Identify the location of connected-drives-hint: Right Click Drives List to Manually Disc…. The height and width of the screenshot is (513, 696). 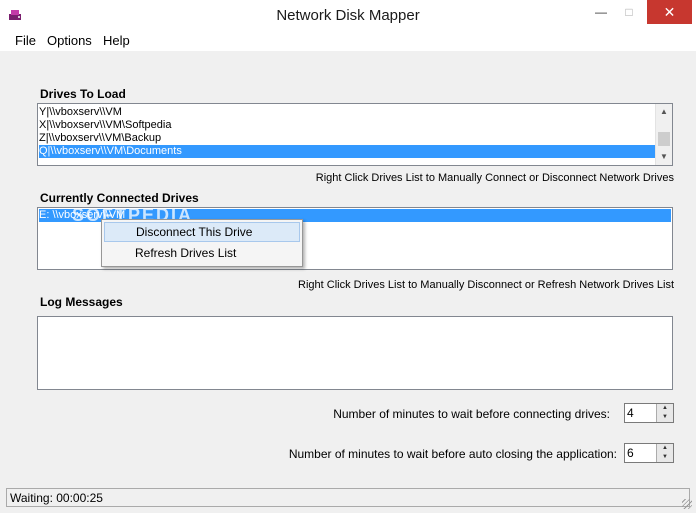
(486, 285).